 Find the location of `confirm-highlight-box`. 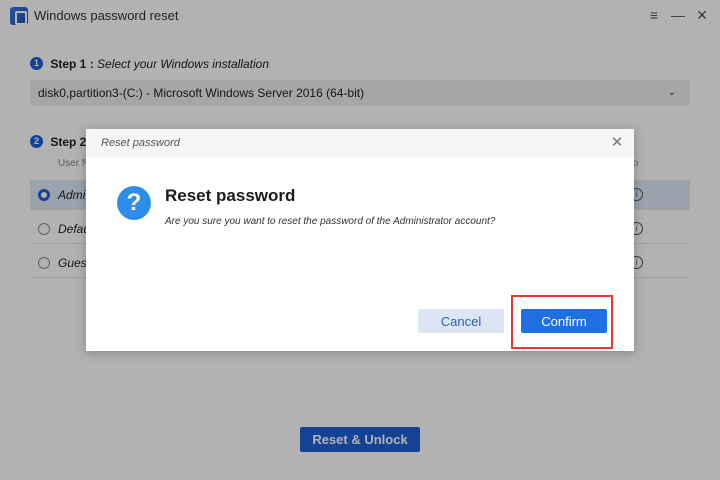

confirm-highlight-box is located at coordinates (562, 322).